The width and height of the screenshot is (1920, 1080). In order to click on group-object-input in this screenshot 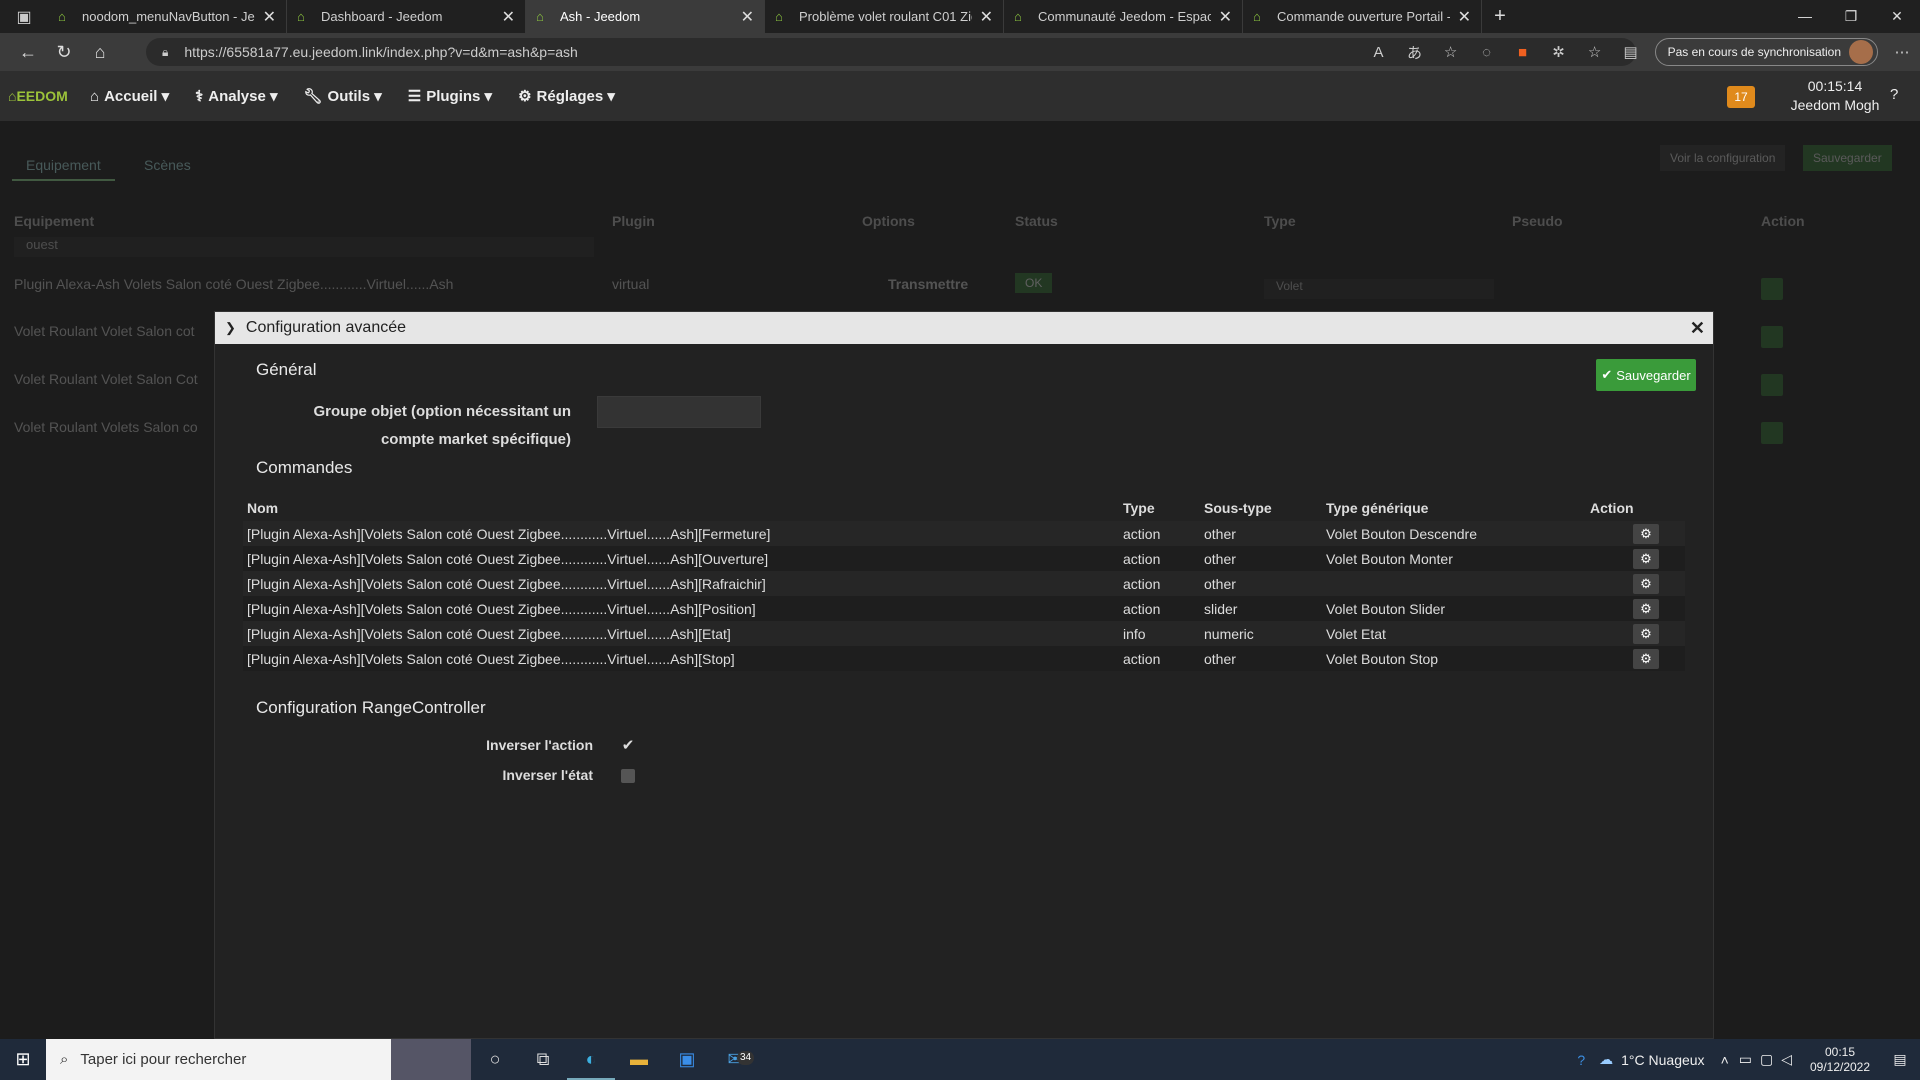, I will do `click(679, 412)`.